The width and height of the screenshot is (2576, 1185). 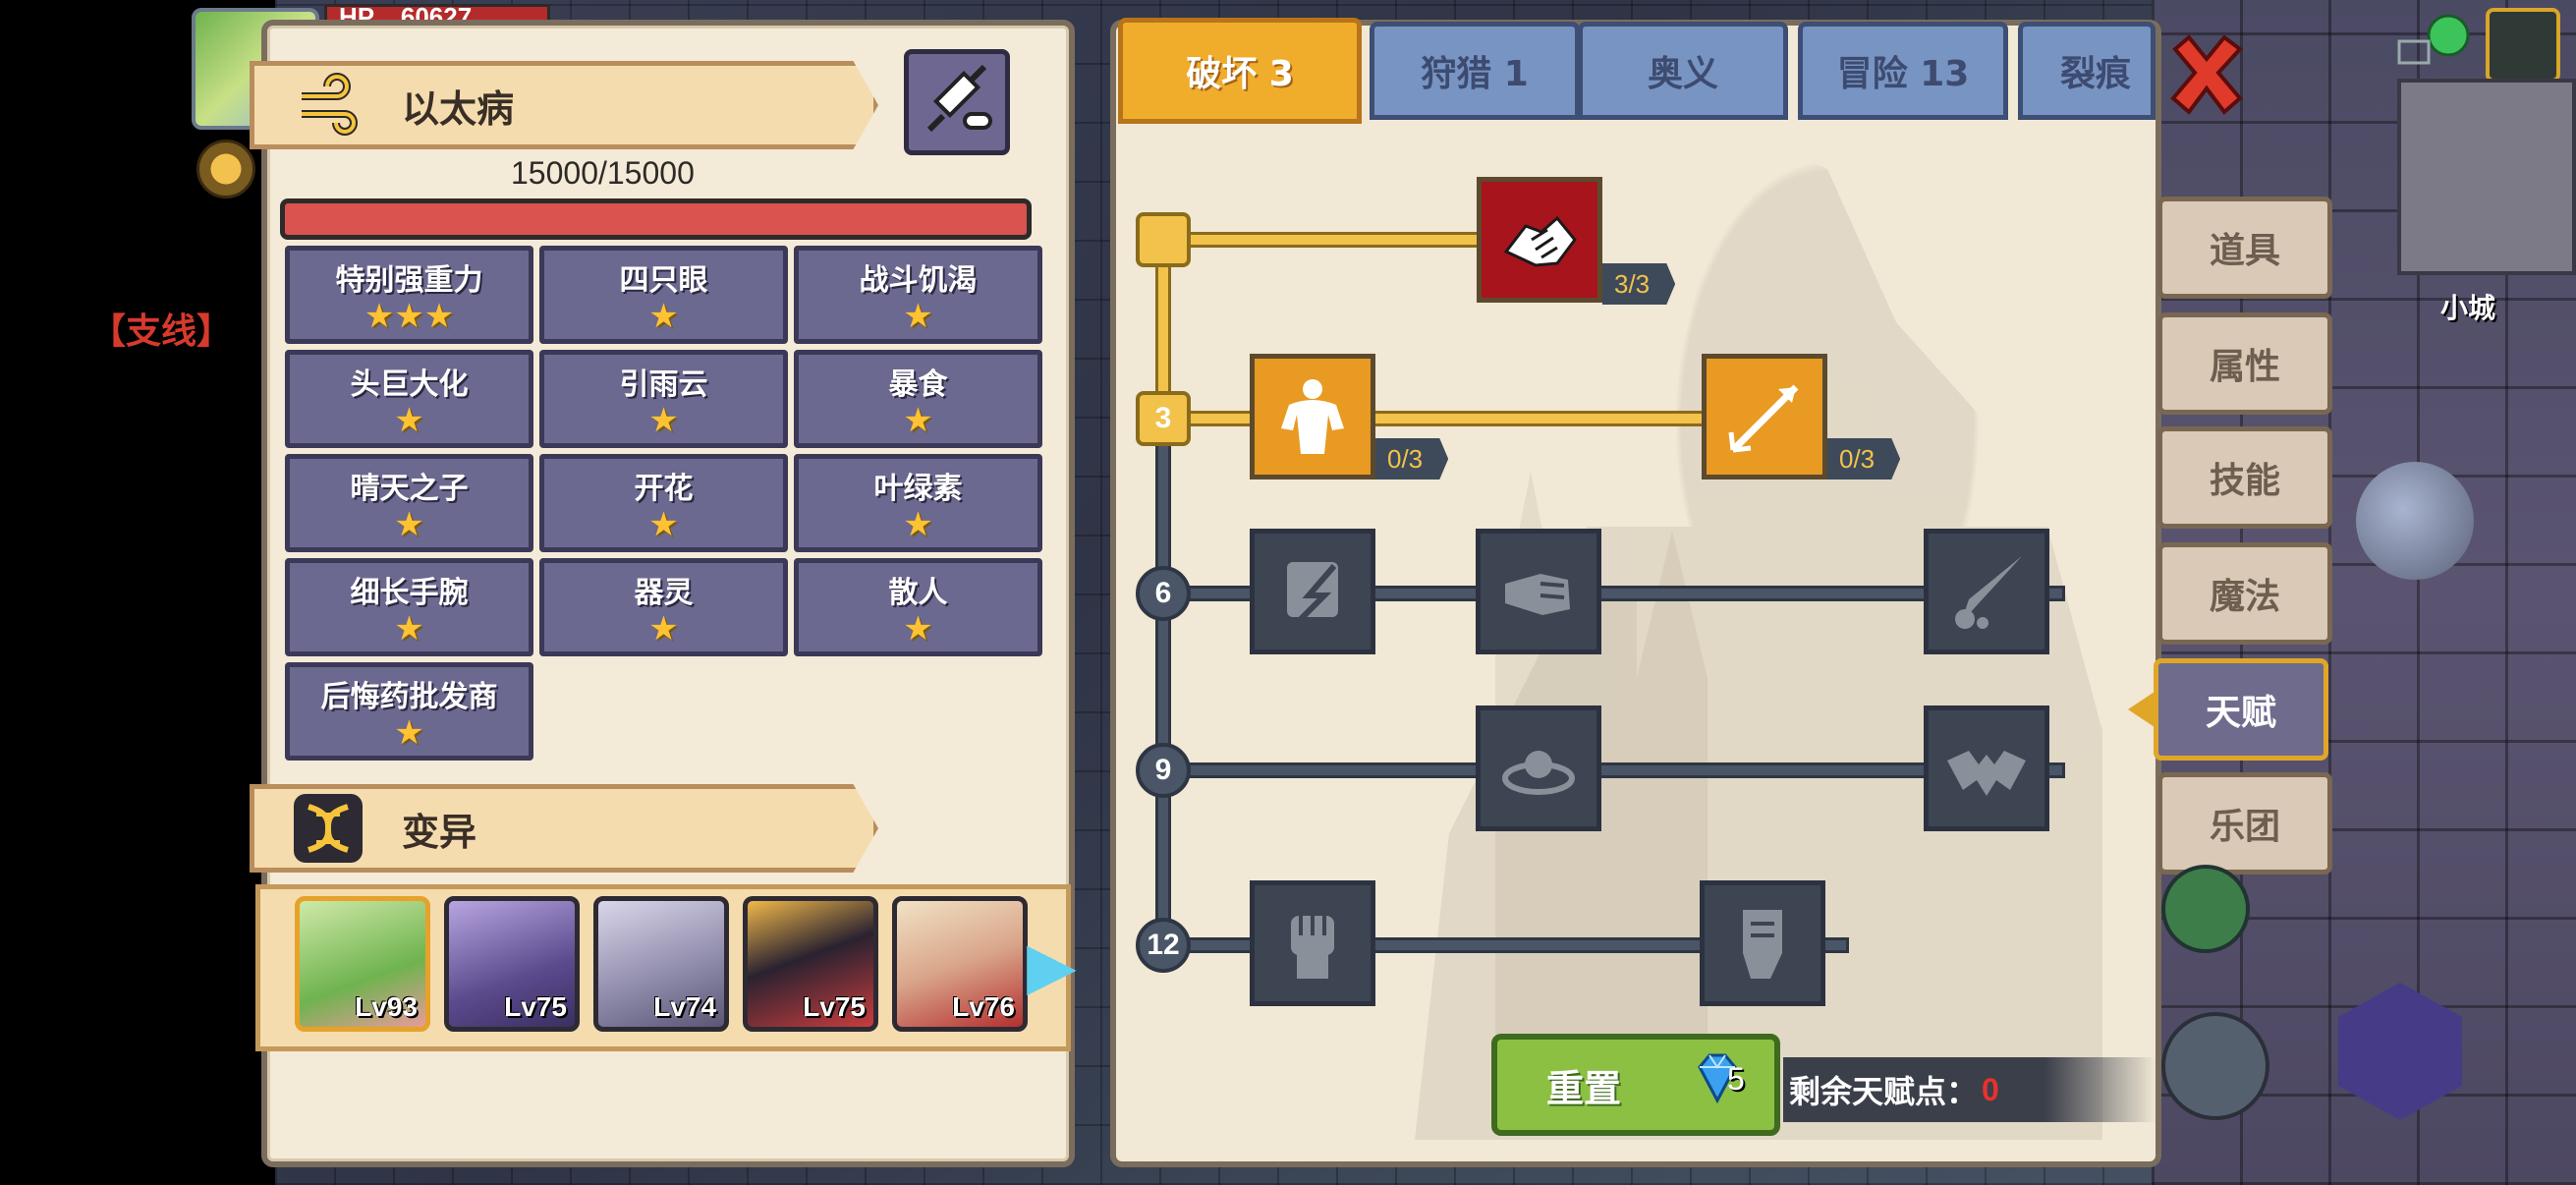 I want to click on ether-wind-icon, so click(x=328, y=106).